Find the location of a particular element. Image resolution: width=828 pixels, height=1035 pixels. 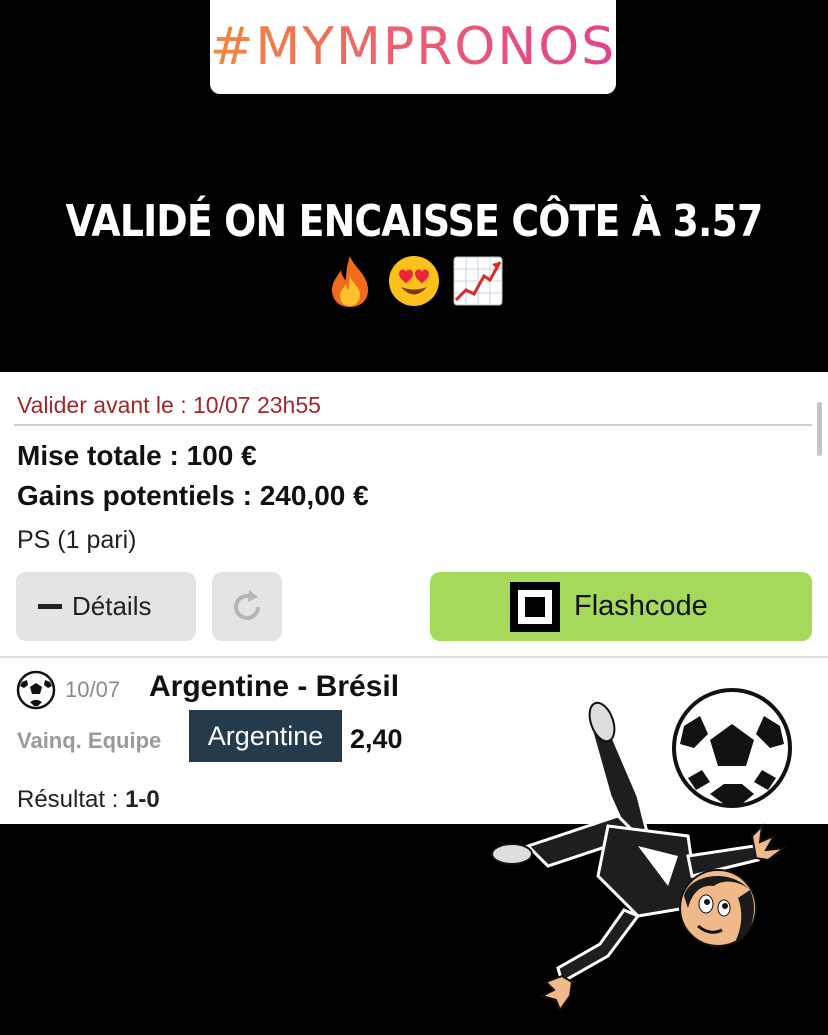

story-caption: VALIDÉ ON ENCAISSE CÔTE À 3.57 is located at coordinates (414, 221).